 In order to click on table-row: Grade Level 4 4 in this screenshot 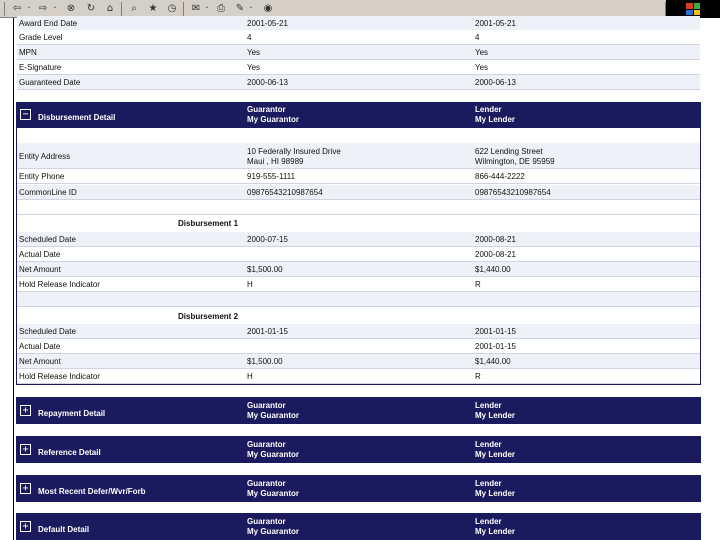, I will do `click(358, 37)`.